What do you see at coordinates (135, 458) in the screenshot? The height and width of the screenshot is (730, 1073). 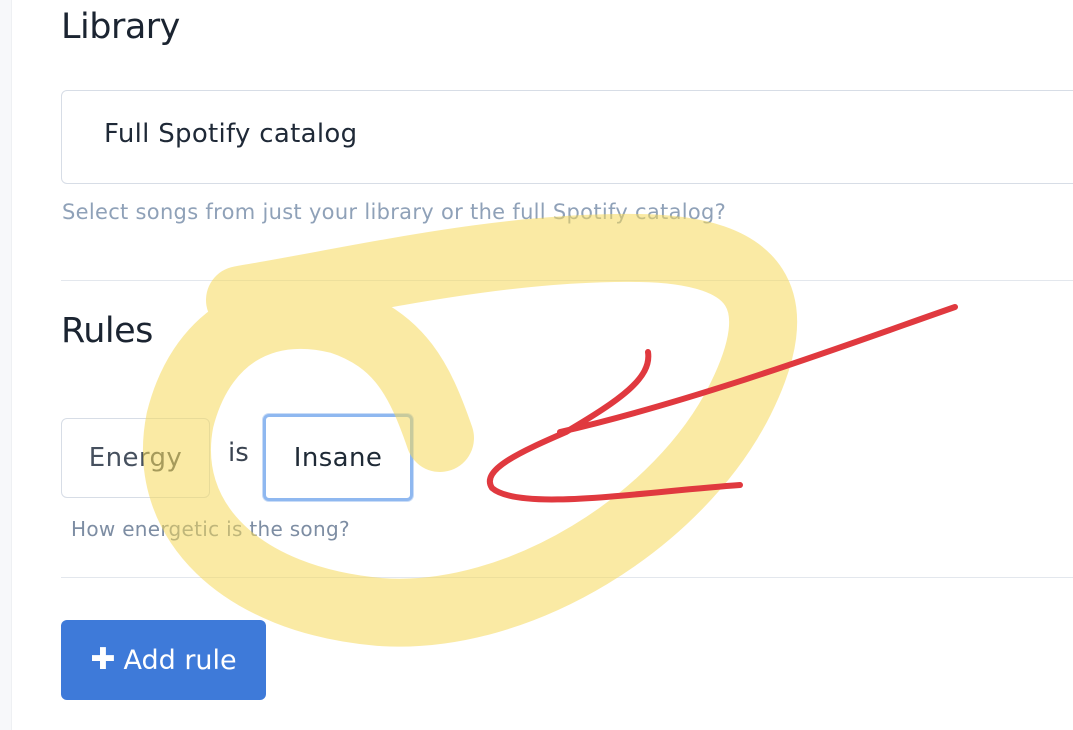 I see `rule-field-select: Energy` at bounding box center [135, 458].